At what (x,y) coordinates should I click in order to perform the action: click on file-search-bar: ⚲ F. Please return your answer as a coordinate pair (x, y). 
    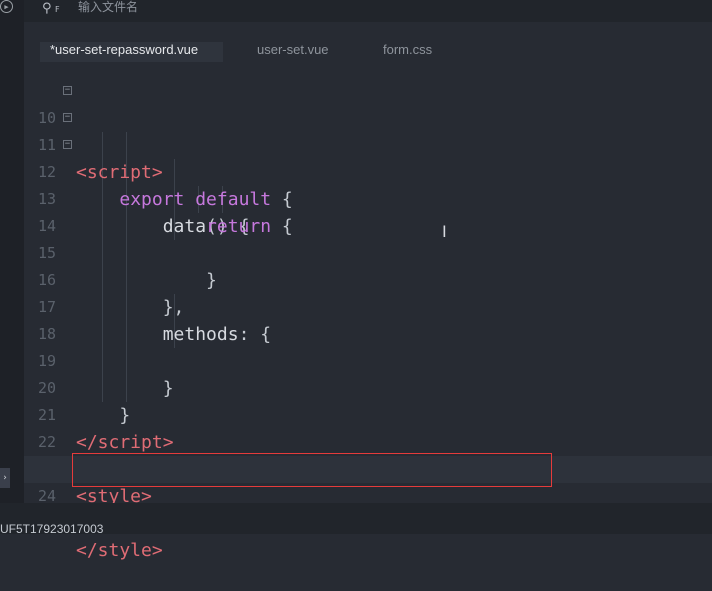
    Looking at the image, I should click on (368, 11).